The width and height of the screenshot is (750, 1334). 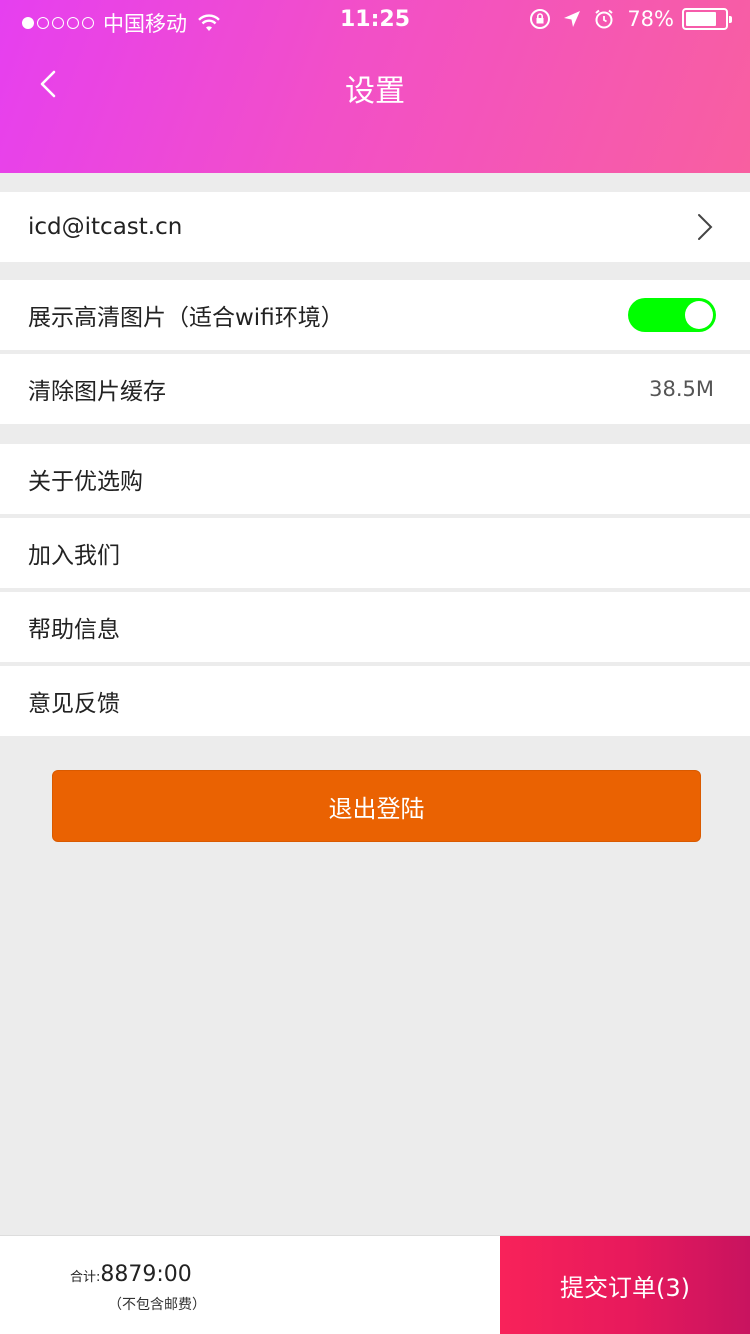 I want to click on account-email: icd@itcast.cn, so click(x=105, y=227).